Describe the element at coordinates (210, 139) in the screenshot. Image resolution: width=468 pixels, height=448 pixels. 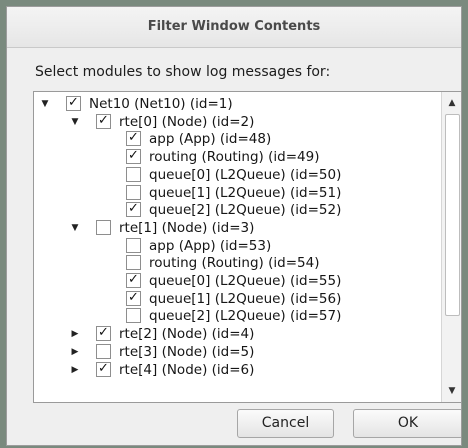
I see `module-label: app (App) (id=48)` at that location.